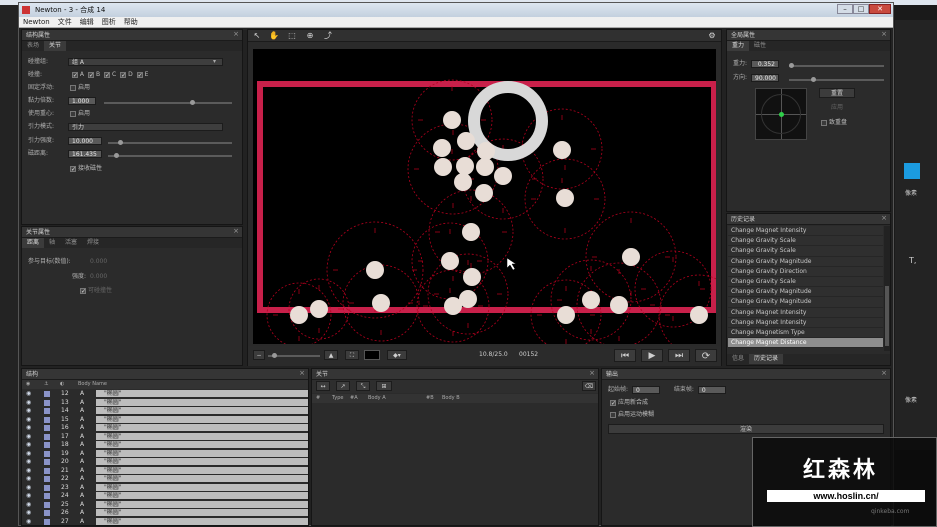 The height and width of the screenshot is (527, 937). What do you see at coordinates (836, 65) in the screenshot?
I see `gravity-slider` at bounding box center [836, 65].